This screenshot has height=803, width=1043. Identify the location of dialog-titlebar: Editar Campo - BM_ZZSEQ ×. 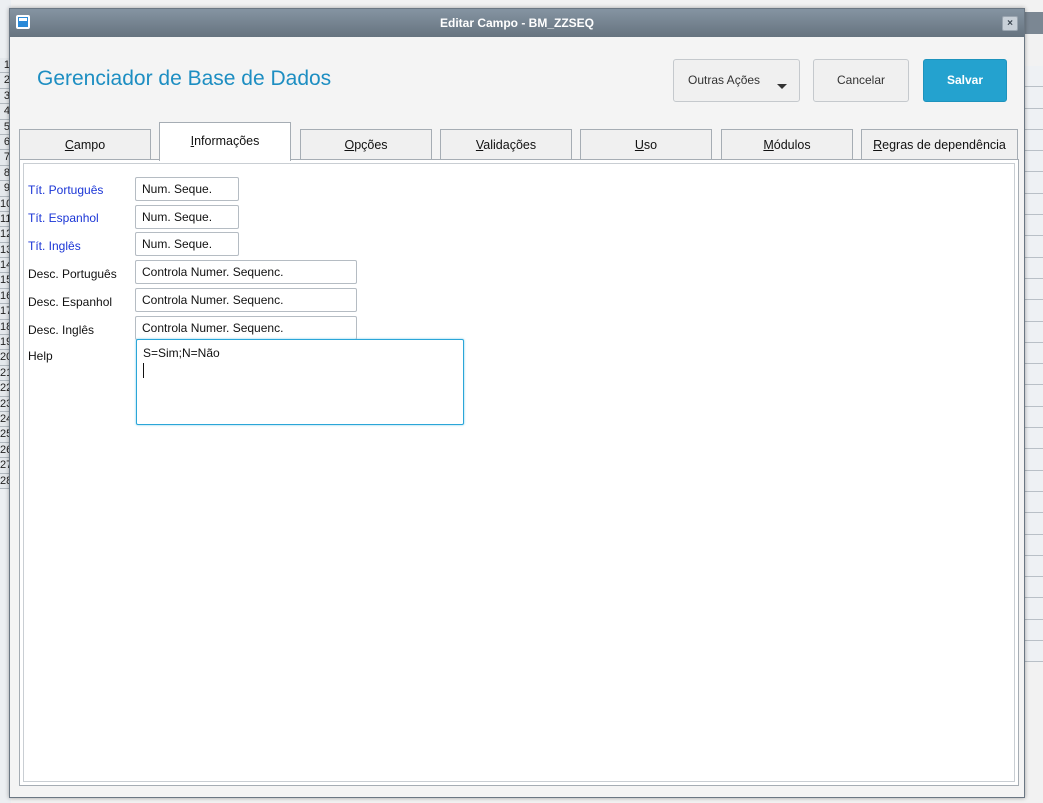
(517, 23).